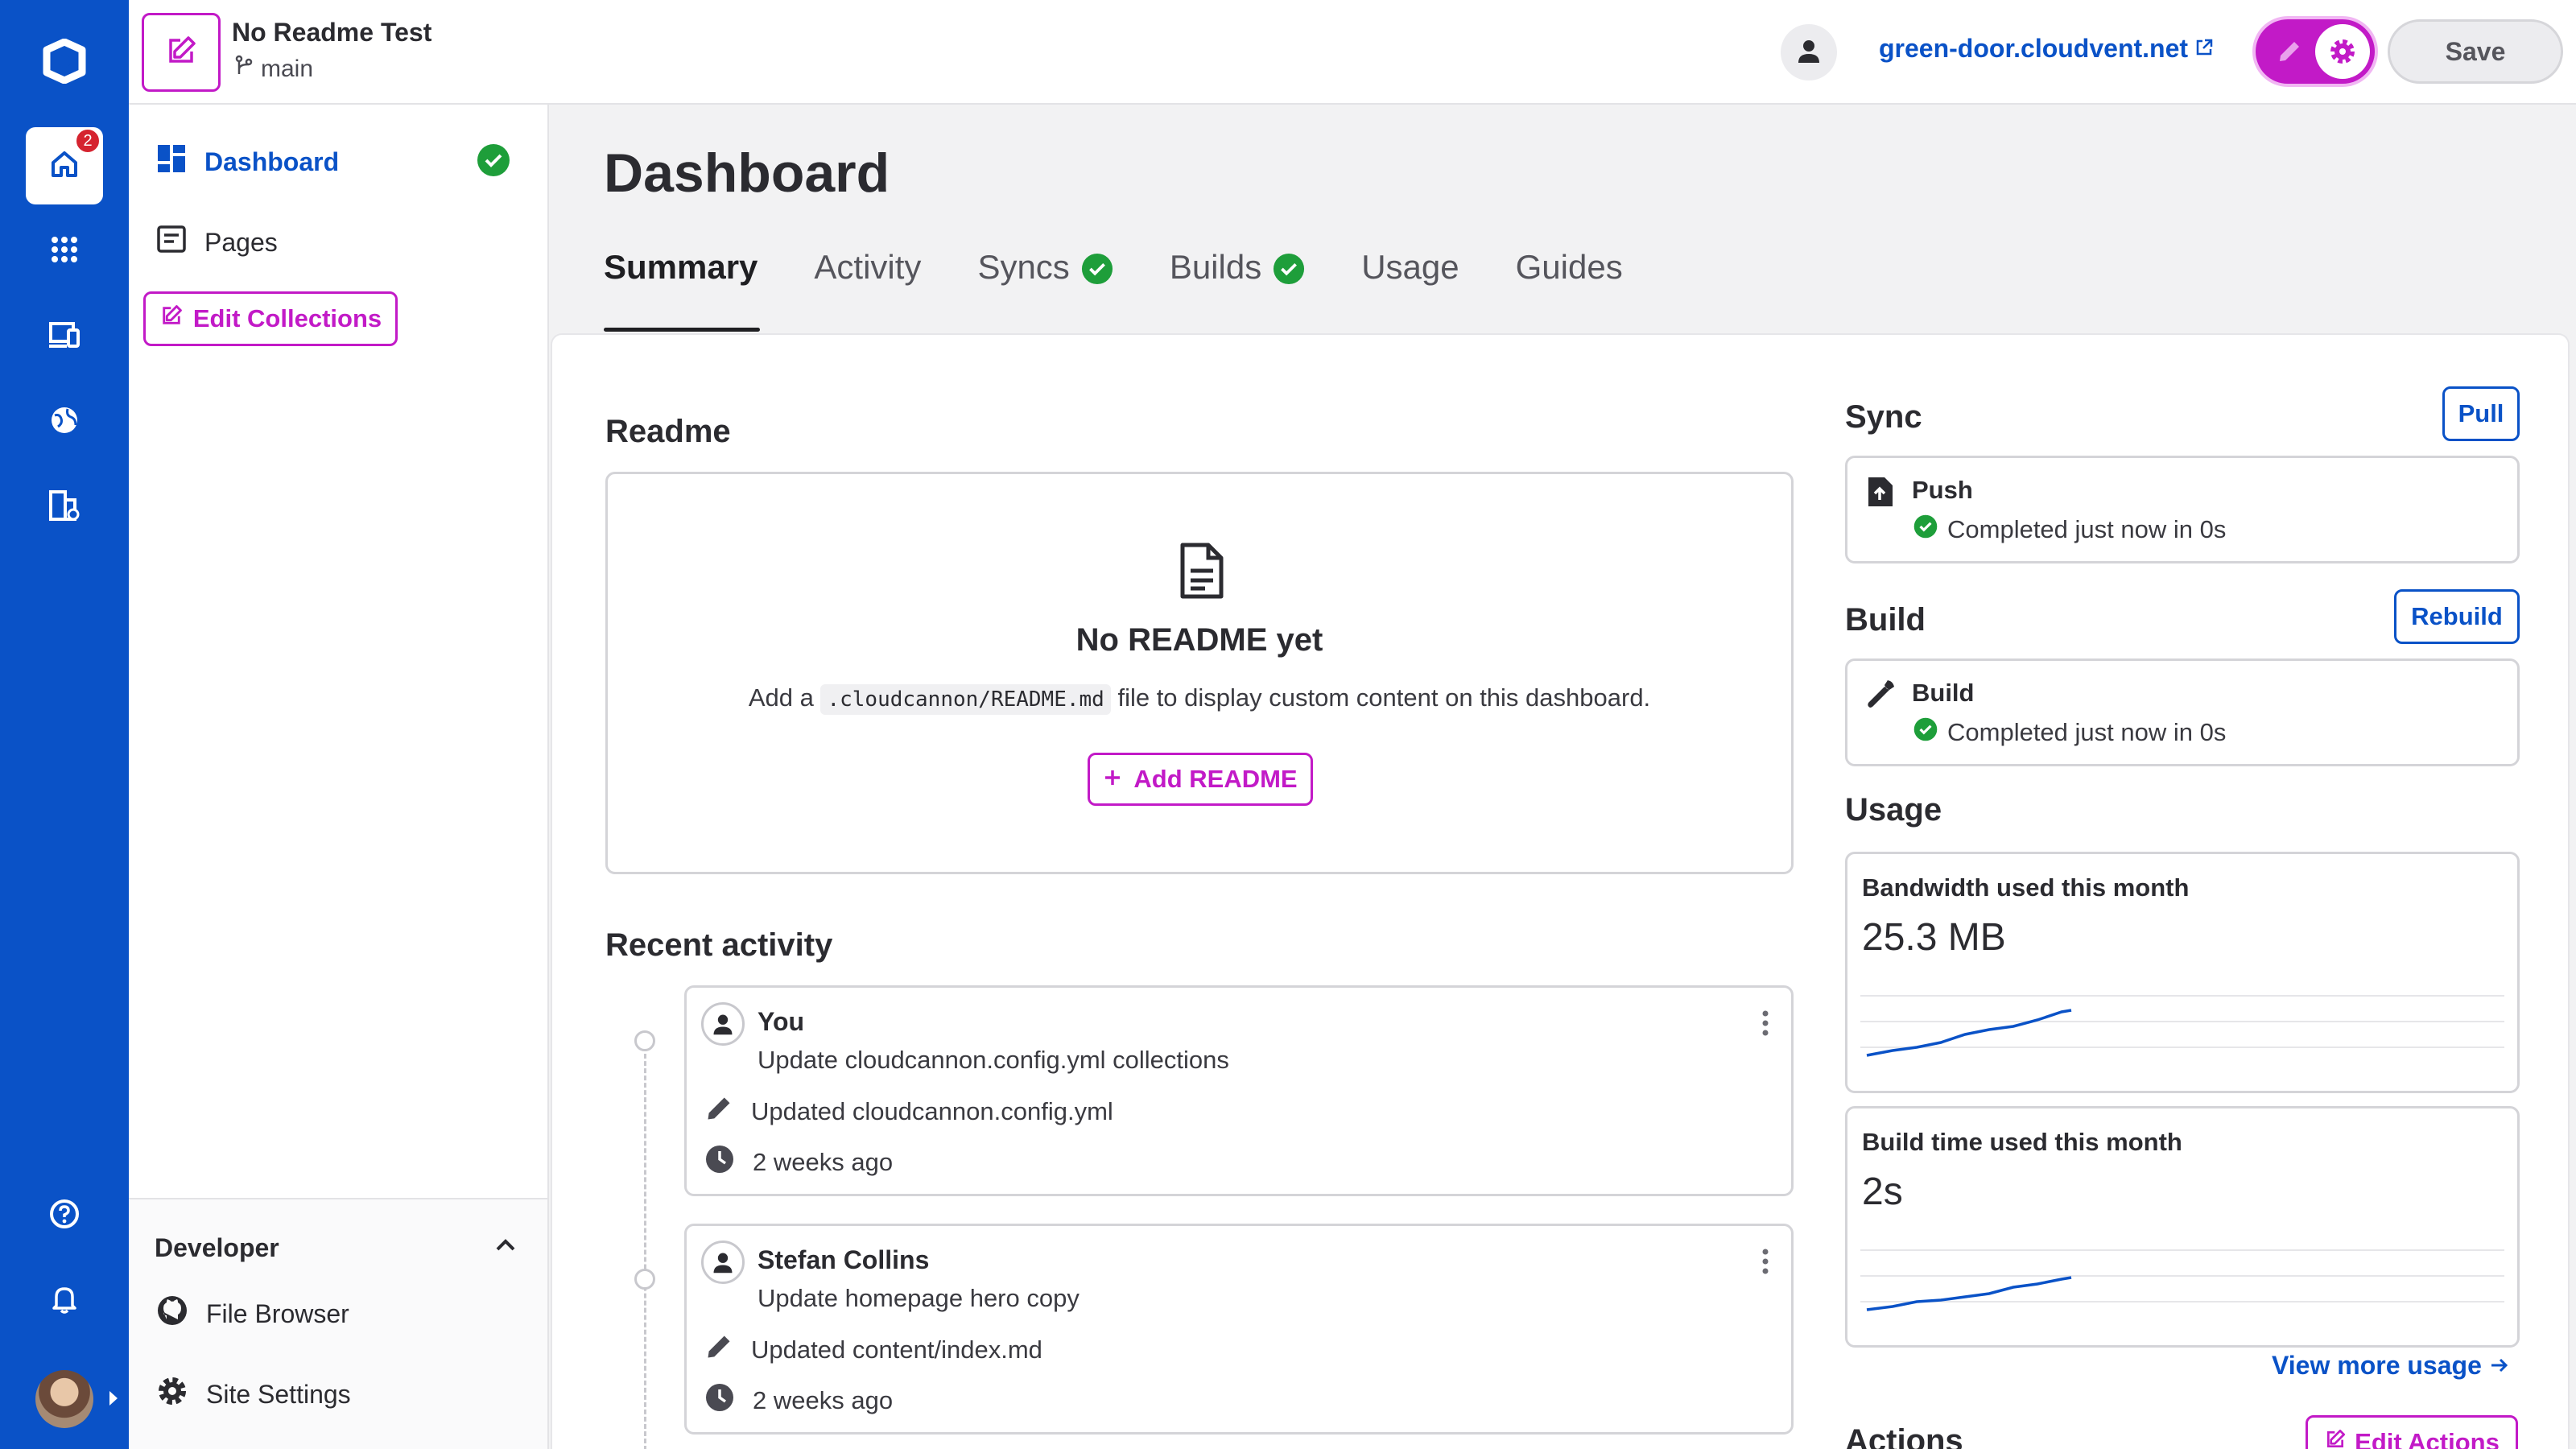  What do you see at coordinates (287, 69) in the screenshot?
I see `branch-name: main` at bounding box center [287, 69].